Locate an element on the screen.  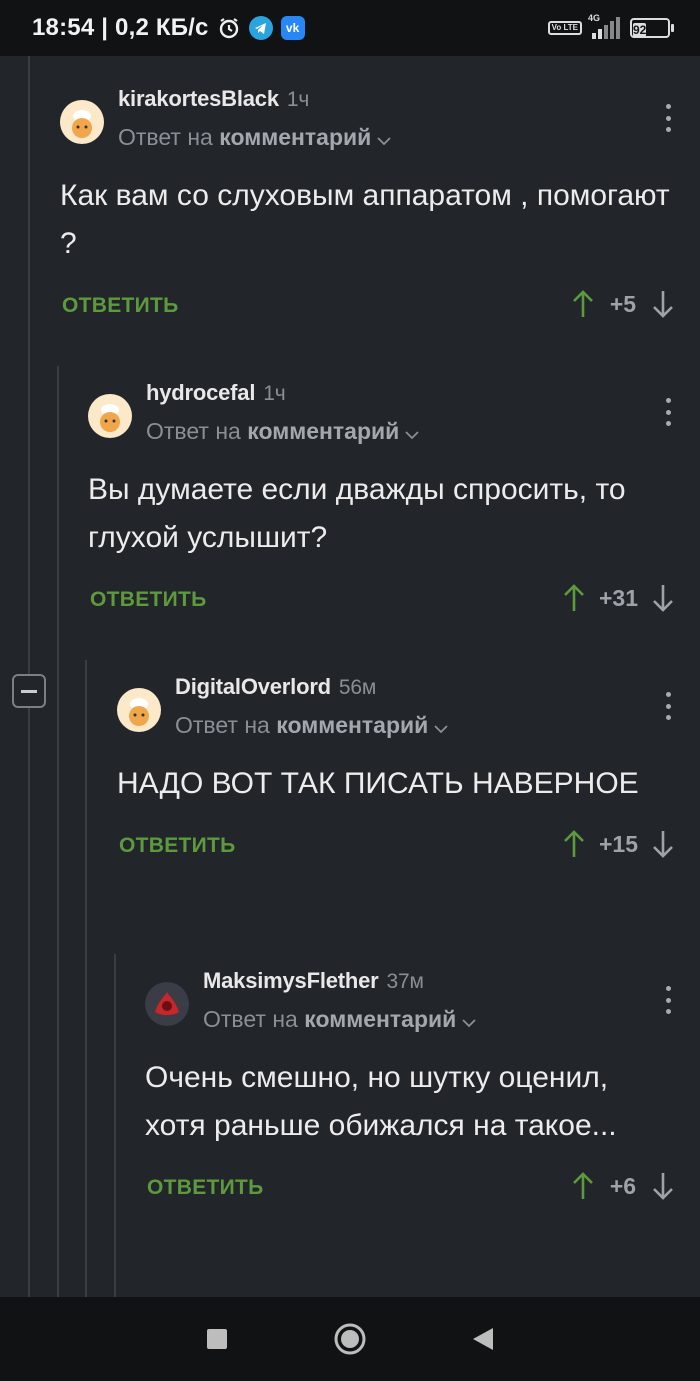
username: DigitalOverlord 56м is located at coordinates (275, 687).